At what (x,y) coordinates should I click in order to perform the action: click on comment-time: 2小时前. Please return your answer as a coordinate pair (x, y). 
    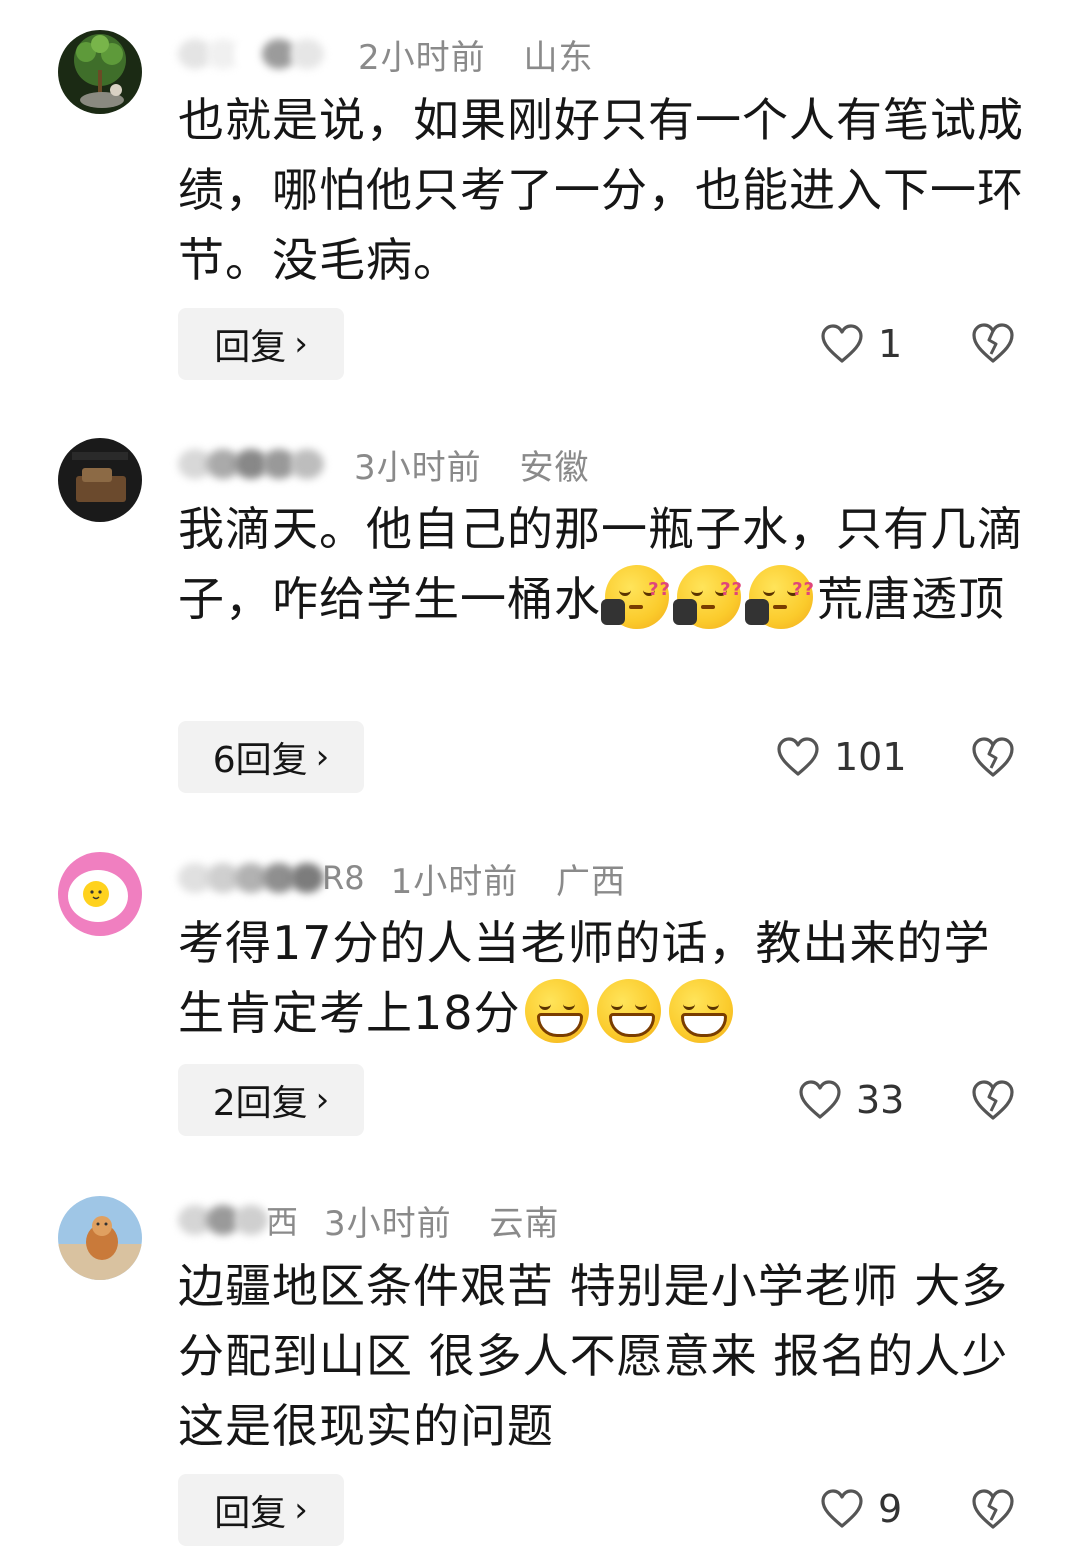
    Looking at the image, I should click on (422, 57).